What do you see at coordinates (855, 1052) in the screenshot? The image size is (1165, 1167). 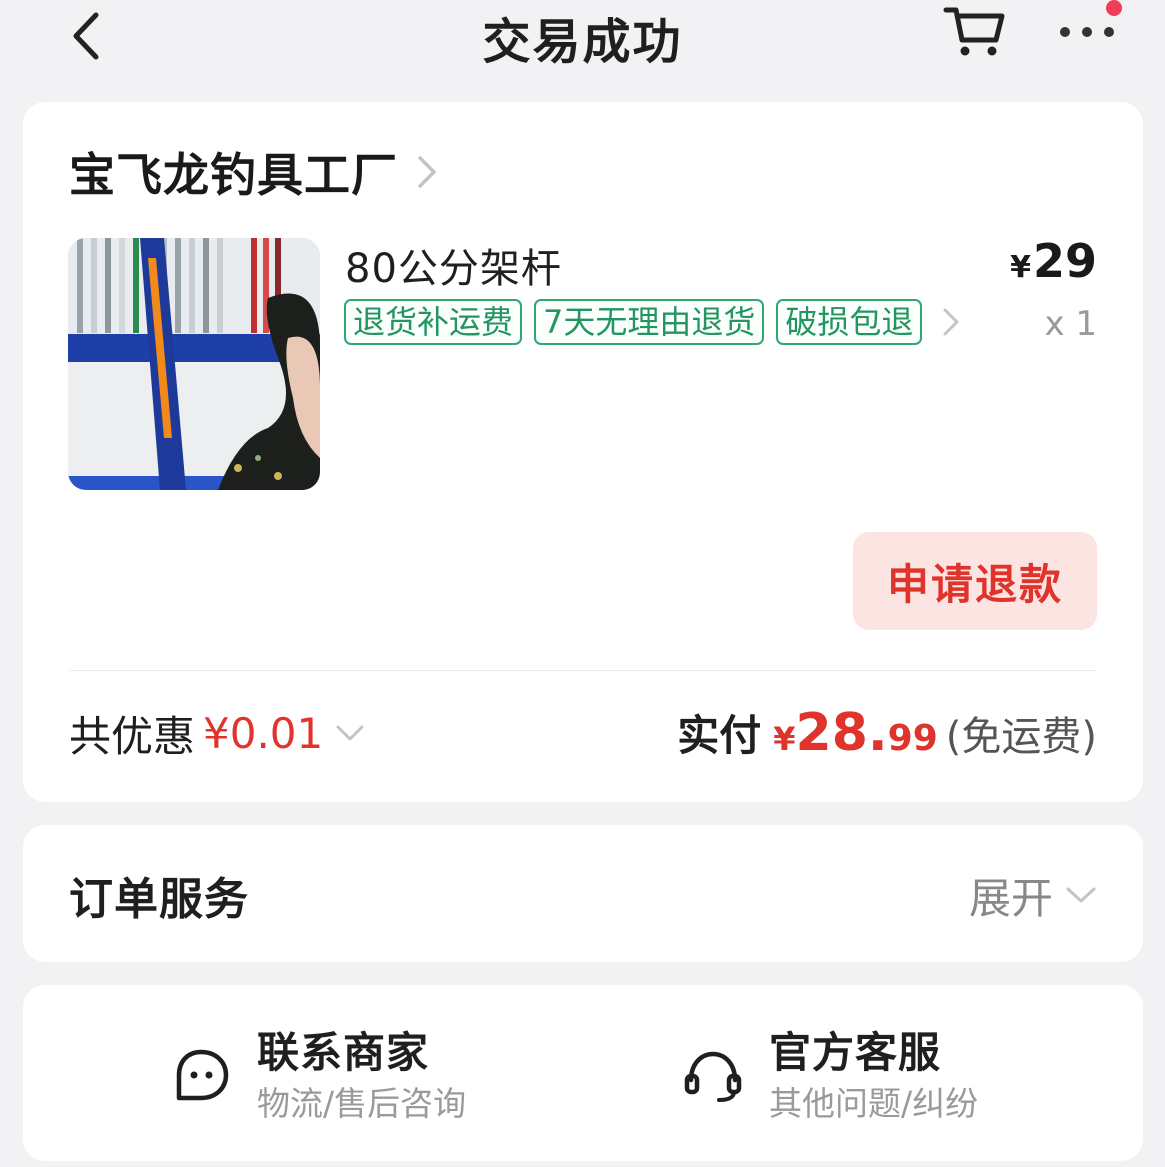 I see `official-support-title: 官方客服` at bounding box center [855, 1052].